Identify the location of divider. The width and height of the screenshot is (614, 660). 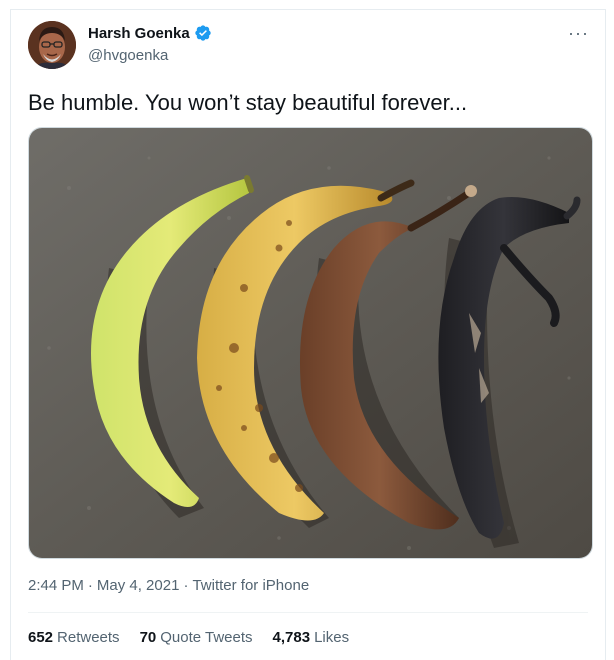
(308, 612).